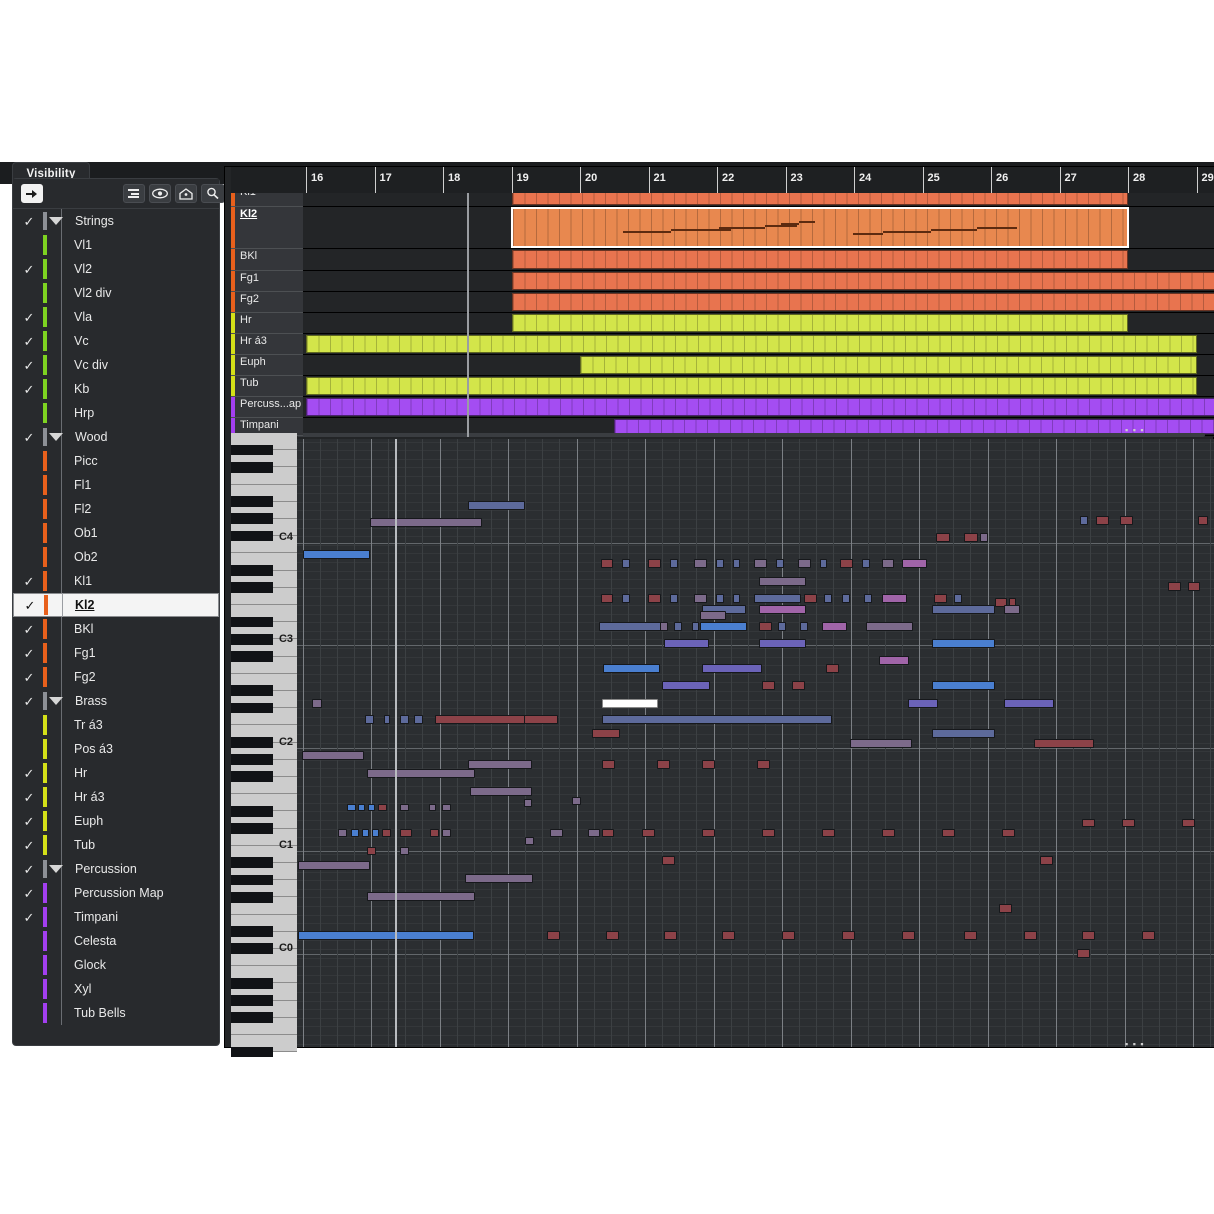 This screenshot has height=1214, width=1214. I want to click on visibility-item-fl1: Fl1, so click(116, 485).